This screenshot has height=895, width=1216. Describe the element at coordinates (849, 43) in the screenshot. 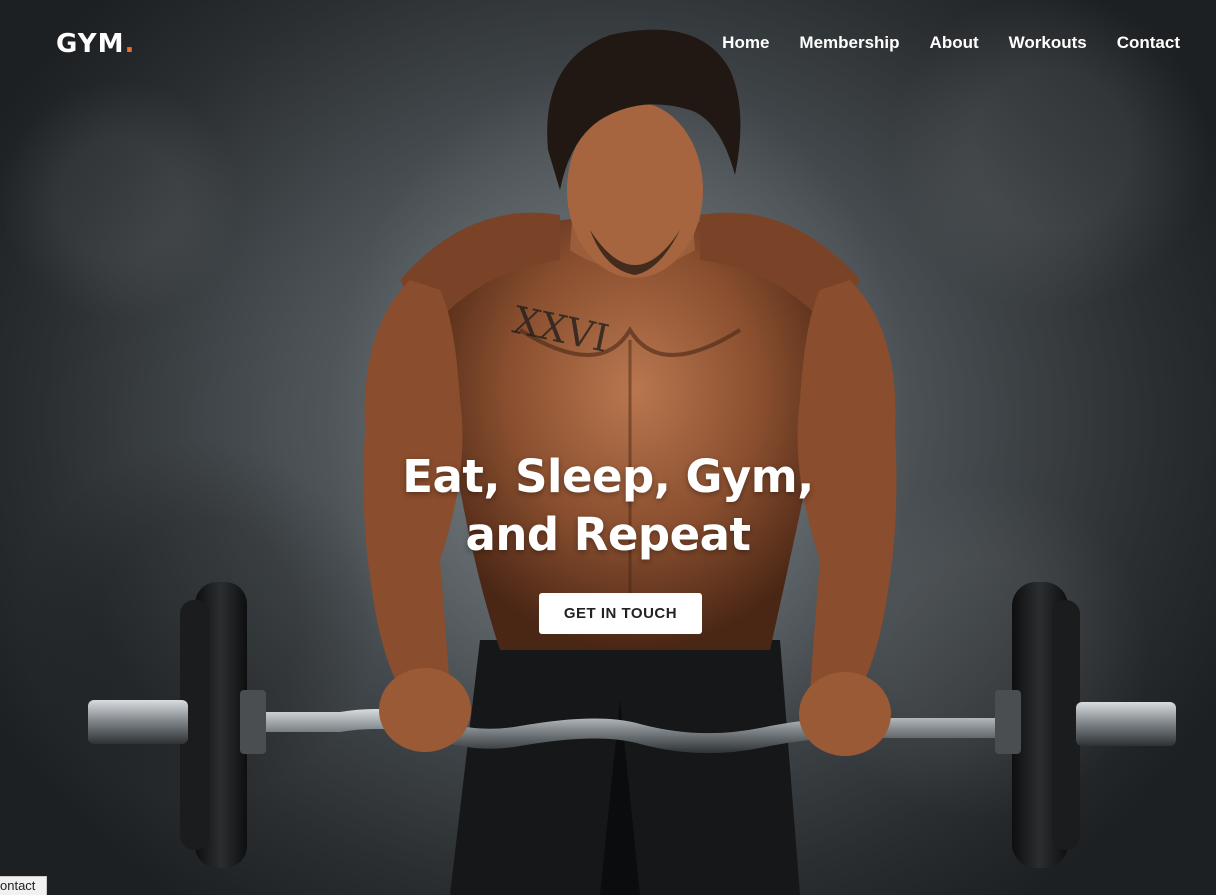

I see `nav-link-membership: Membership` at that location.